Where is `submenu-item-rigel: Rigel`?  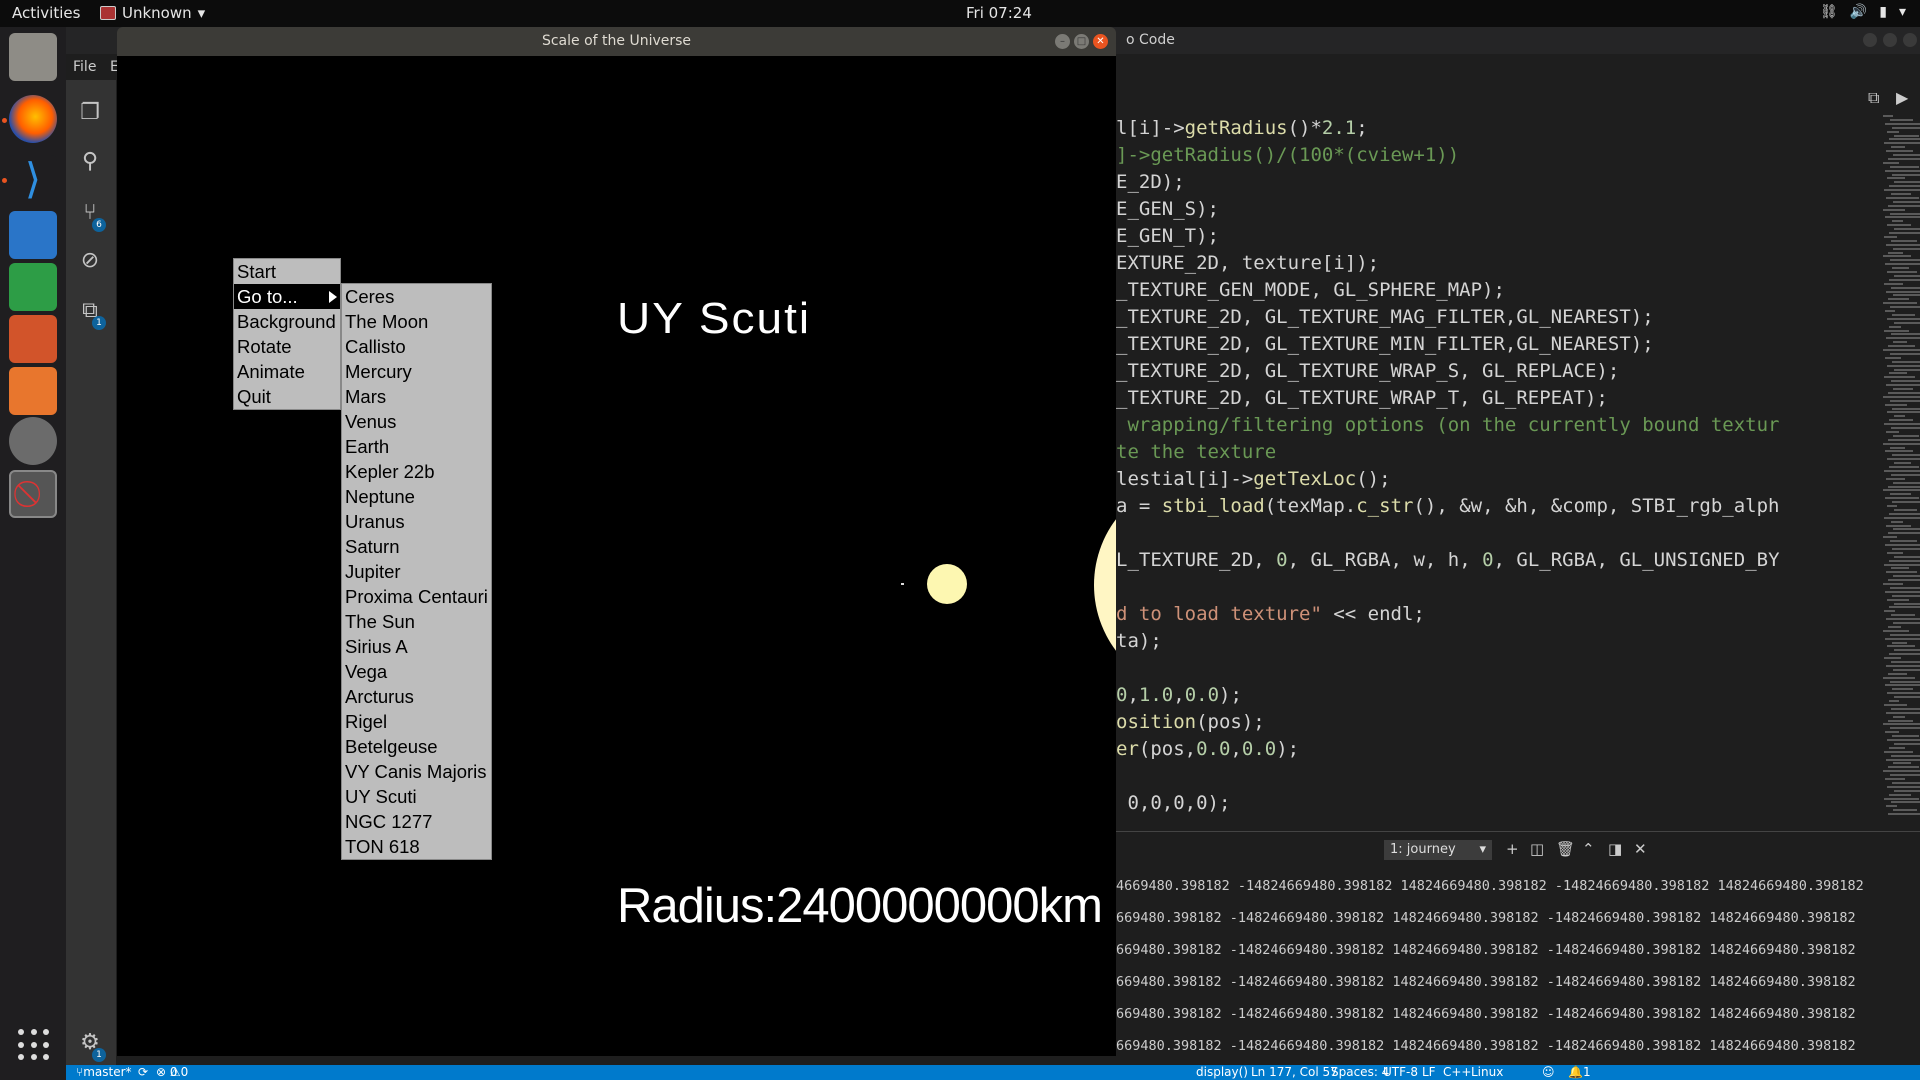 submenu-item-rigel: Rigel is located at coordinates (416, 721).